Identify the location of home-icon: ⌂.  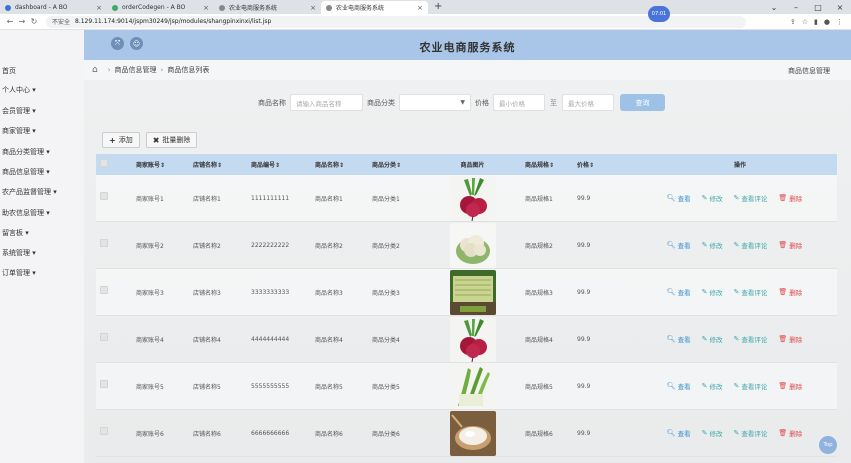
(95, 70).